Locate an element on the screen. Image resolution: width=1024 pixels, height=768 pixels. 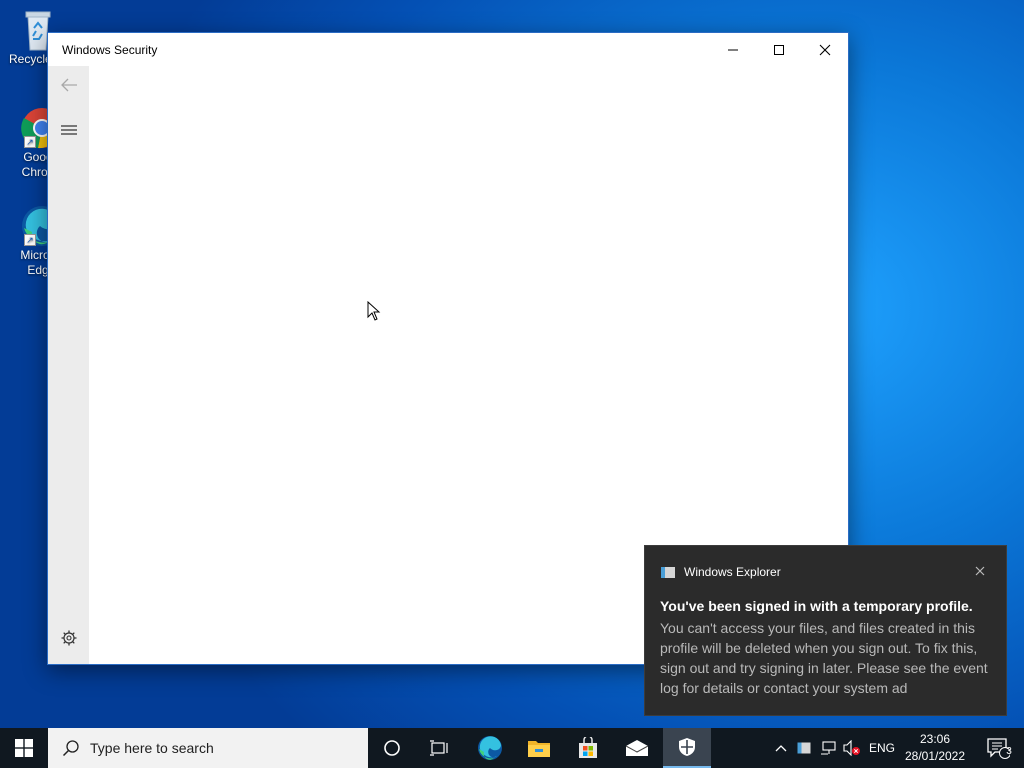
cortana-circle-icon is located at coordinates (392, 748).